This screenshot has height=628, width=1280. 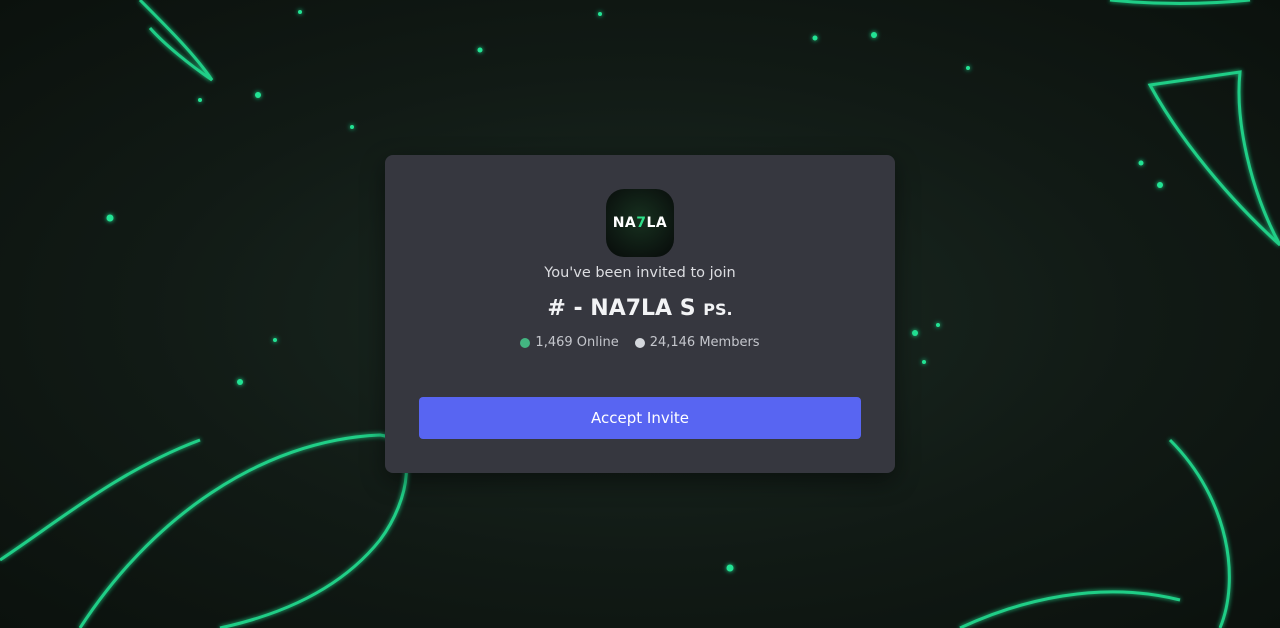 I want to click on server-stats: 1,469 Online 24,146 Members, so click(x=640, y=342).